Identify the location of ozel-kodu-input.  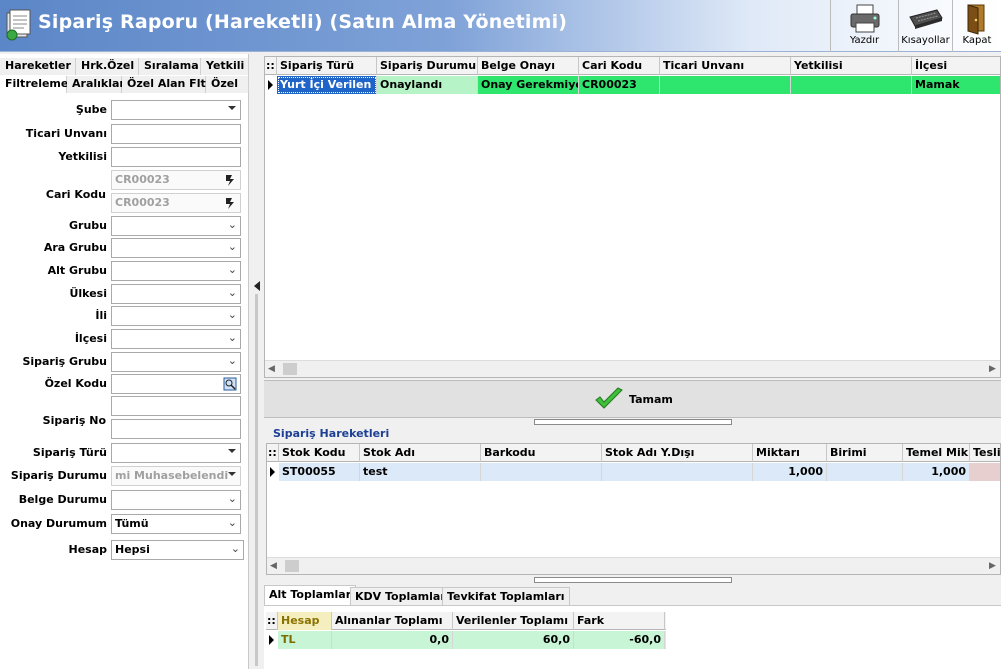
(176, 384).